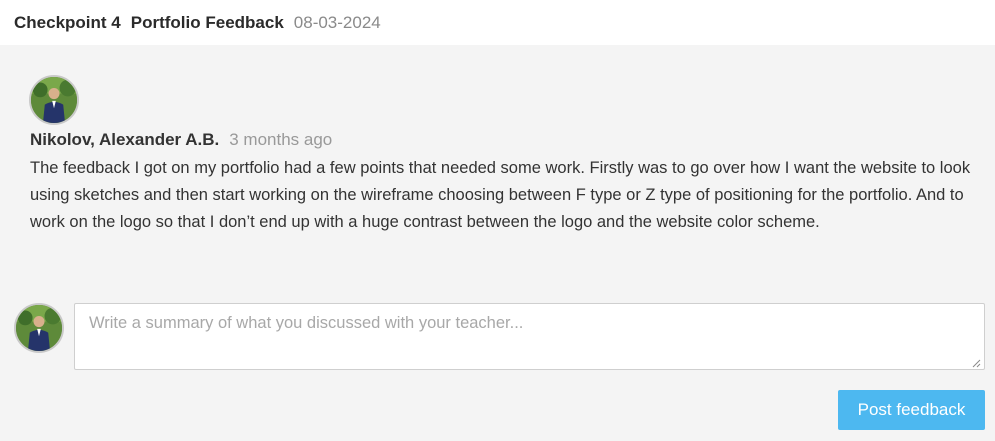  What do you see at coordinates (911, 410) in the screenshot?
I see `post-feedback-button: Post feedback` at bounding box center [911, 410].